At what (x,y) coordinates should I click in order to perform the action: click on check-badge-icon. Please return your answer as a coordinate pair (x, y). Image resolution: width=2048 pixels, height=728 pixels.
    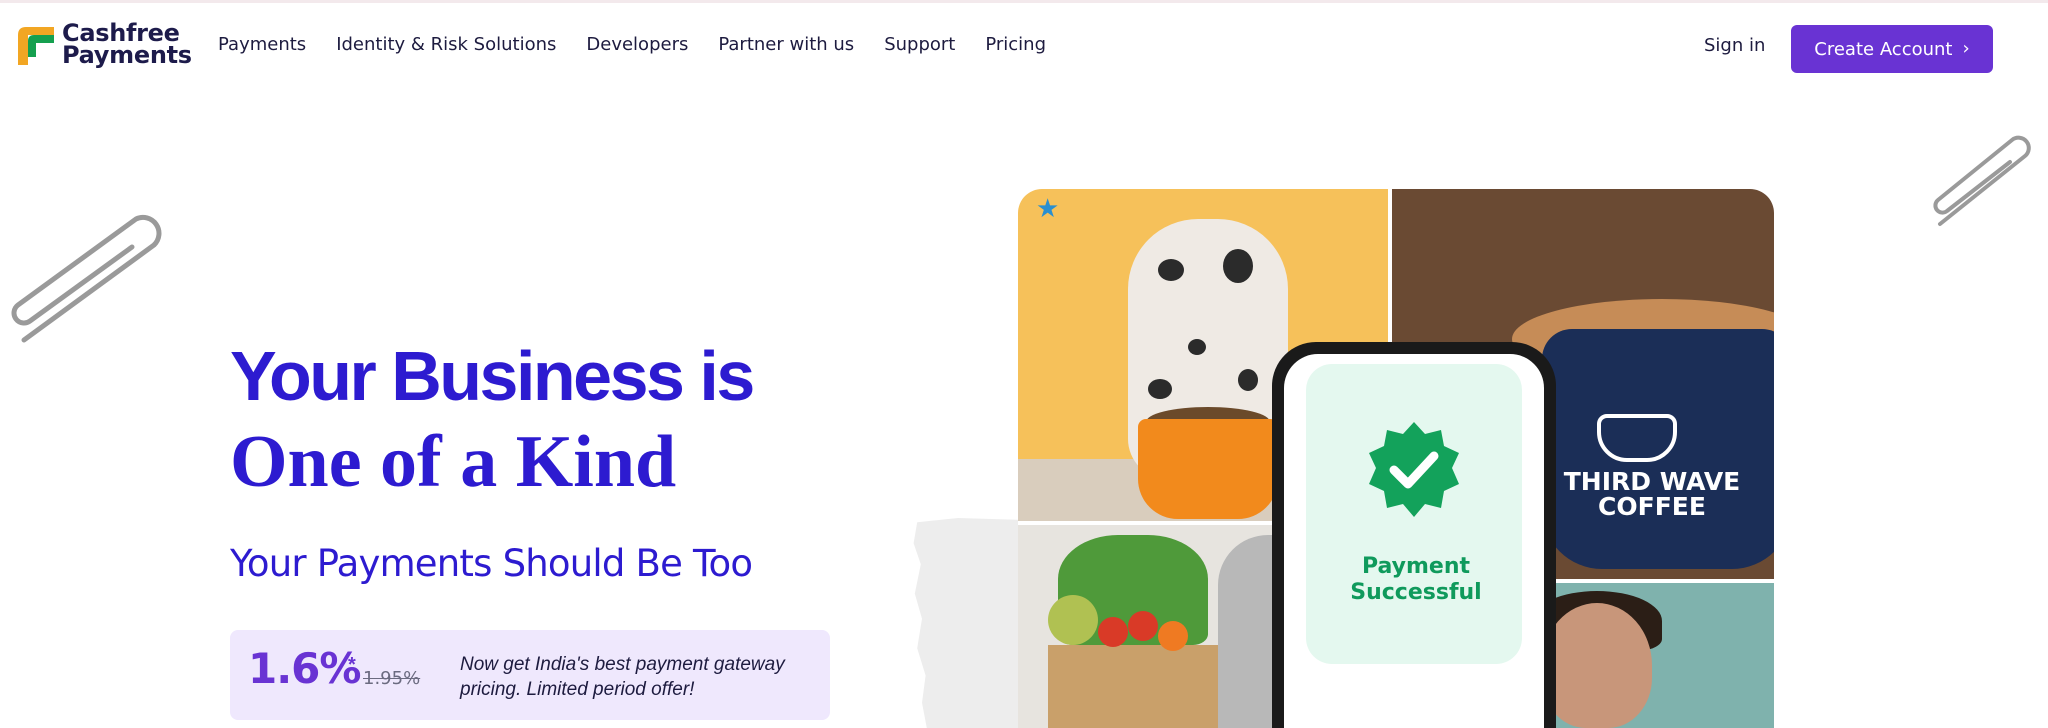
    Looking at the image, I should click on (1414, 469).